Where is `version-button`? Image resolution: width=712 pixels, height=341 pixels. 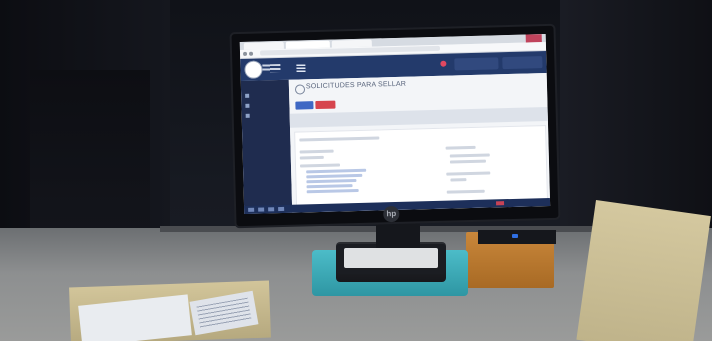
version-button is located at coordinates (522, 63).